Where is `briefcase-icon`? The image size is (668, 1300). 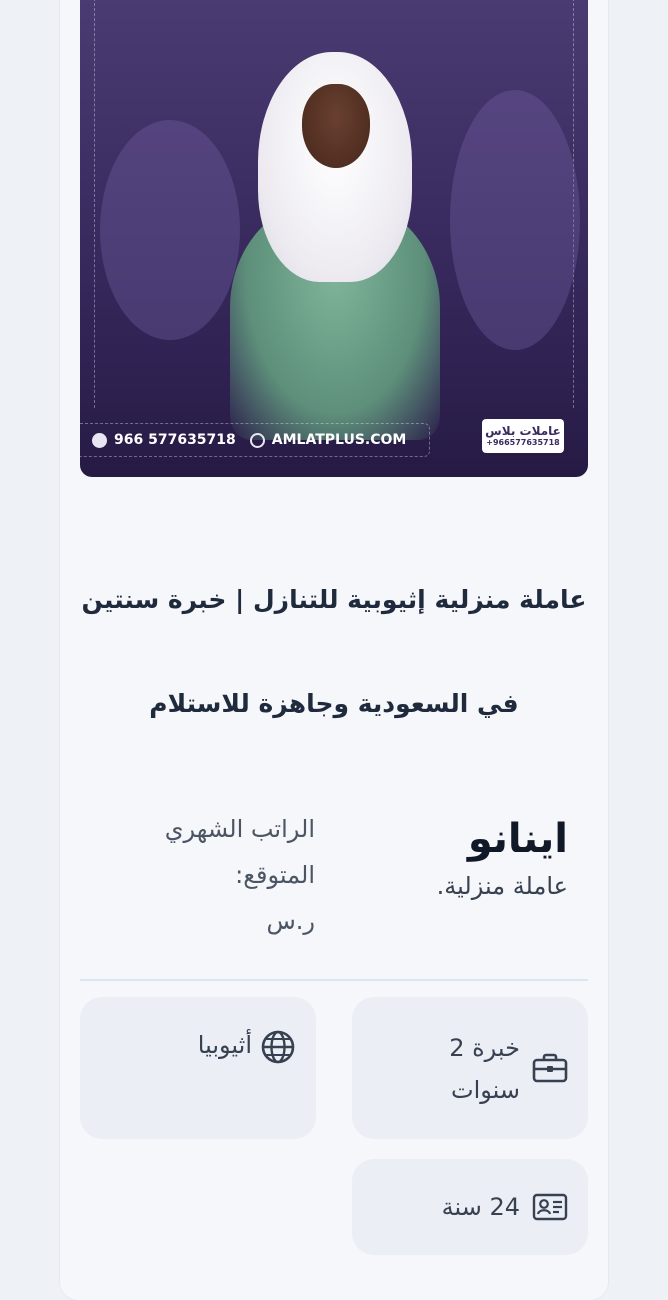
briefcase-icon is located at coordinates (550, 1071).